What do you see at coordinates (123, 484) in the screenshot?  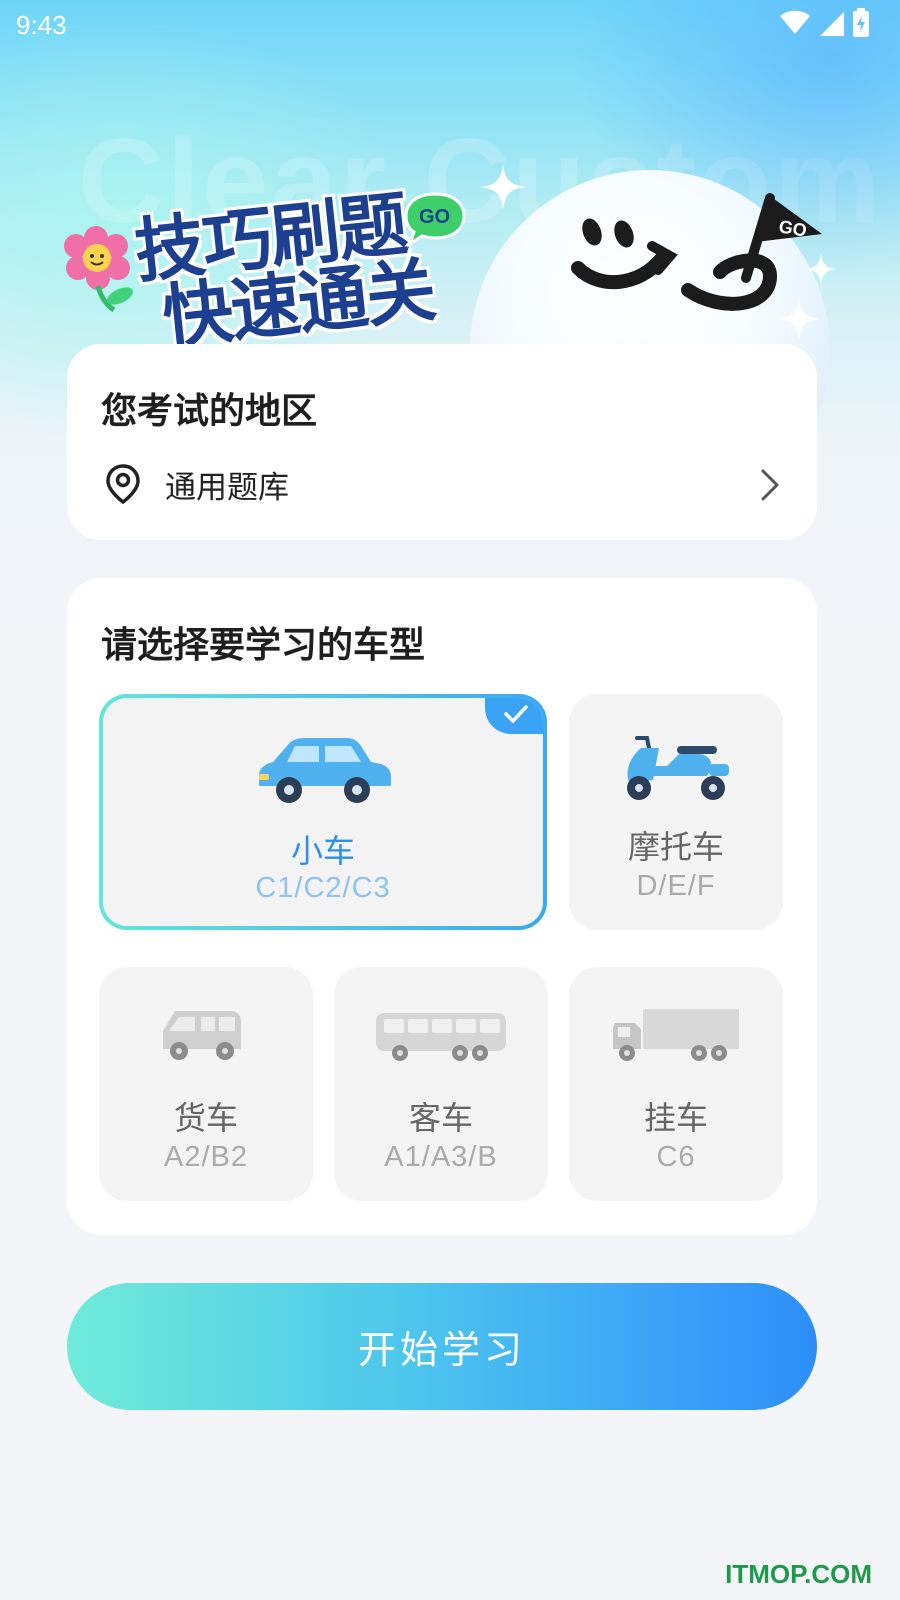 I see `location-pin-icon` at bounding box center [123, 484].